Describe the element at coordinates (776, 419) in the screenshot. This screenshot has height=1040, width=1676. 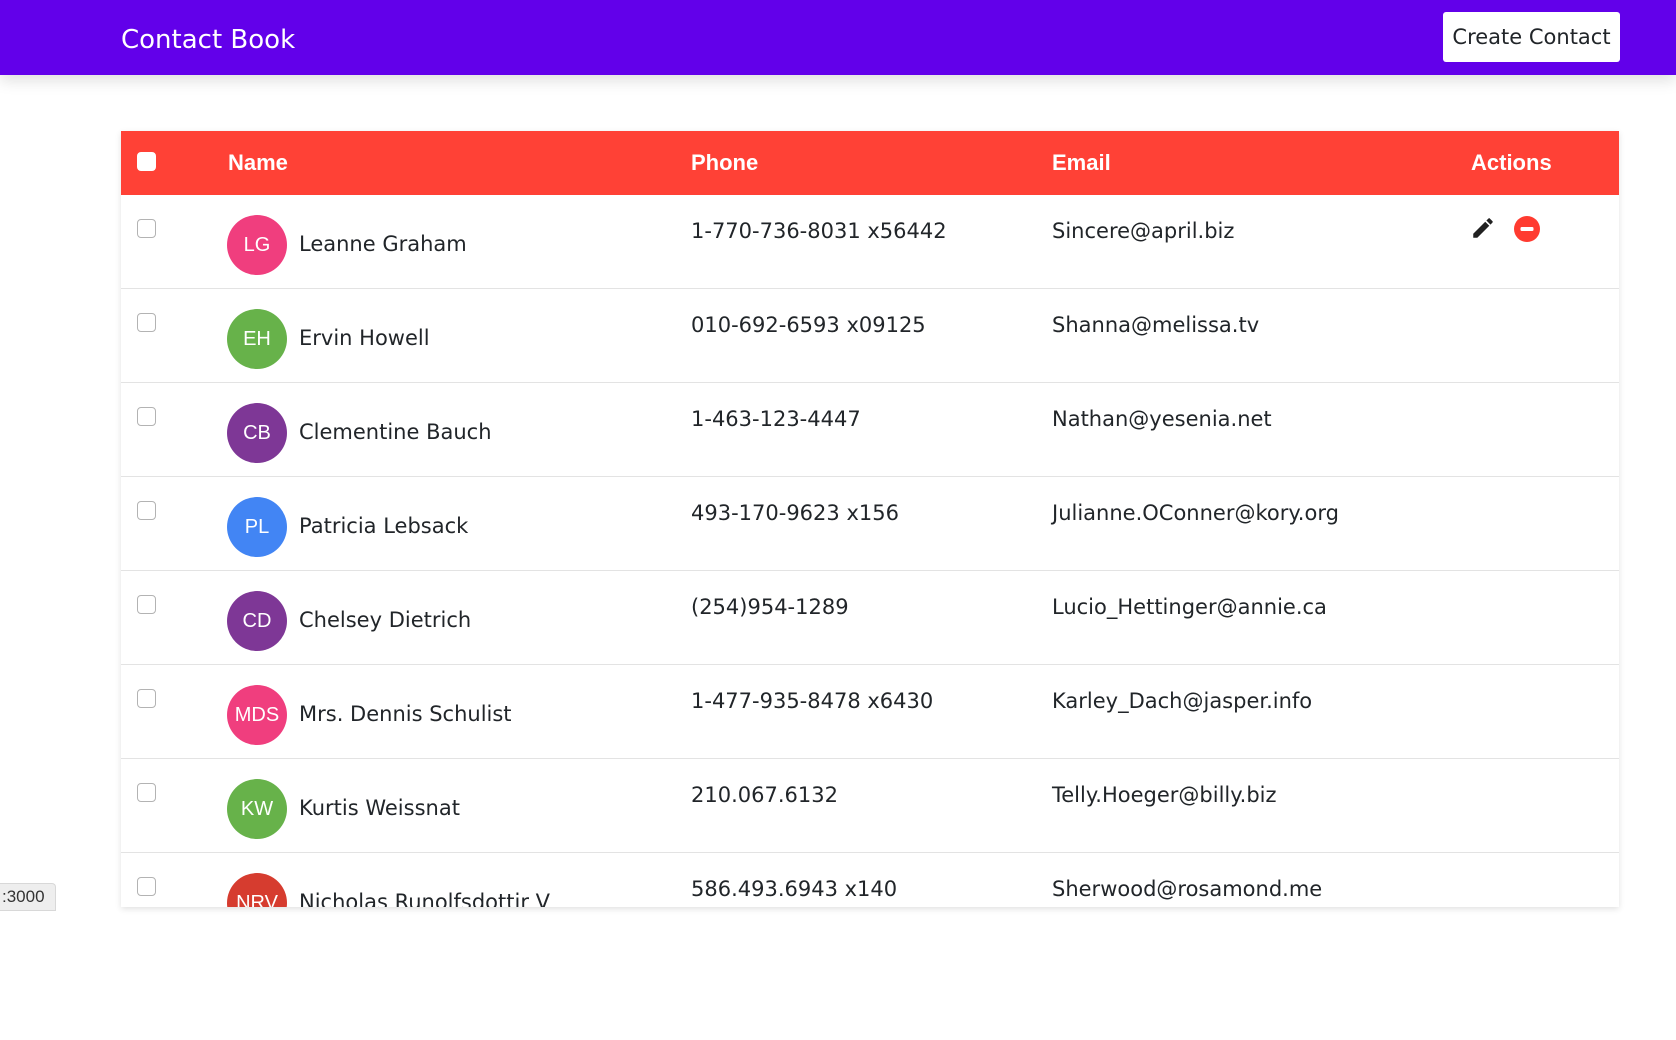
I see `contact-phone: 1-463-123-4447` at that location.